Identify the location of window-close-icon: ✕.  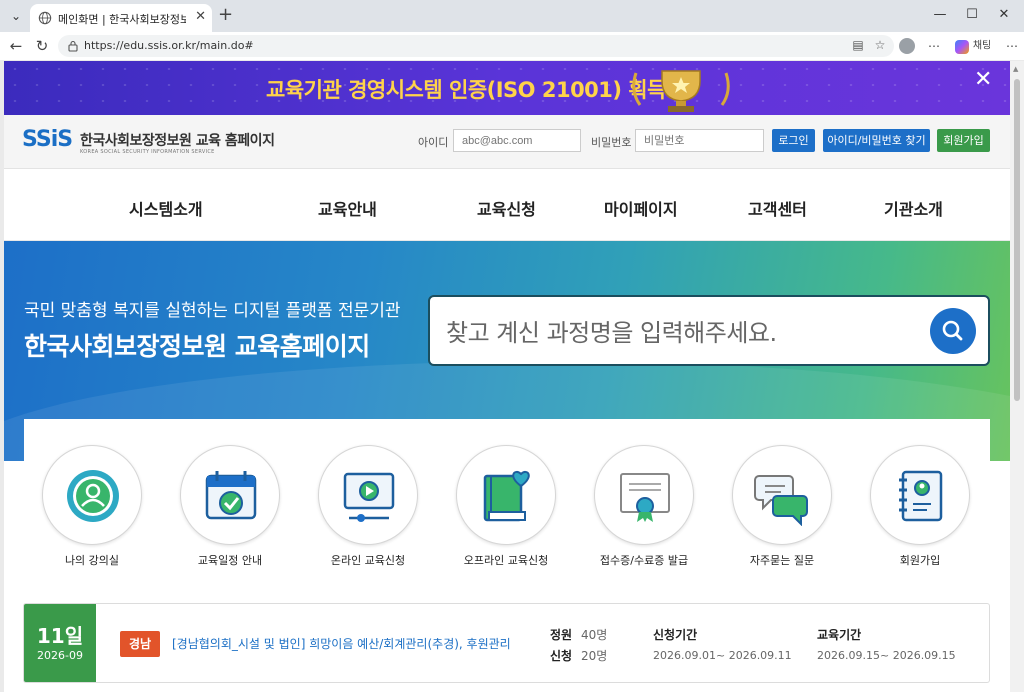
(1004, 15).